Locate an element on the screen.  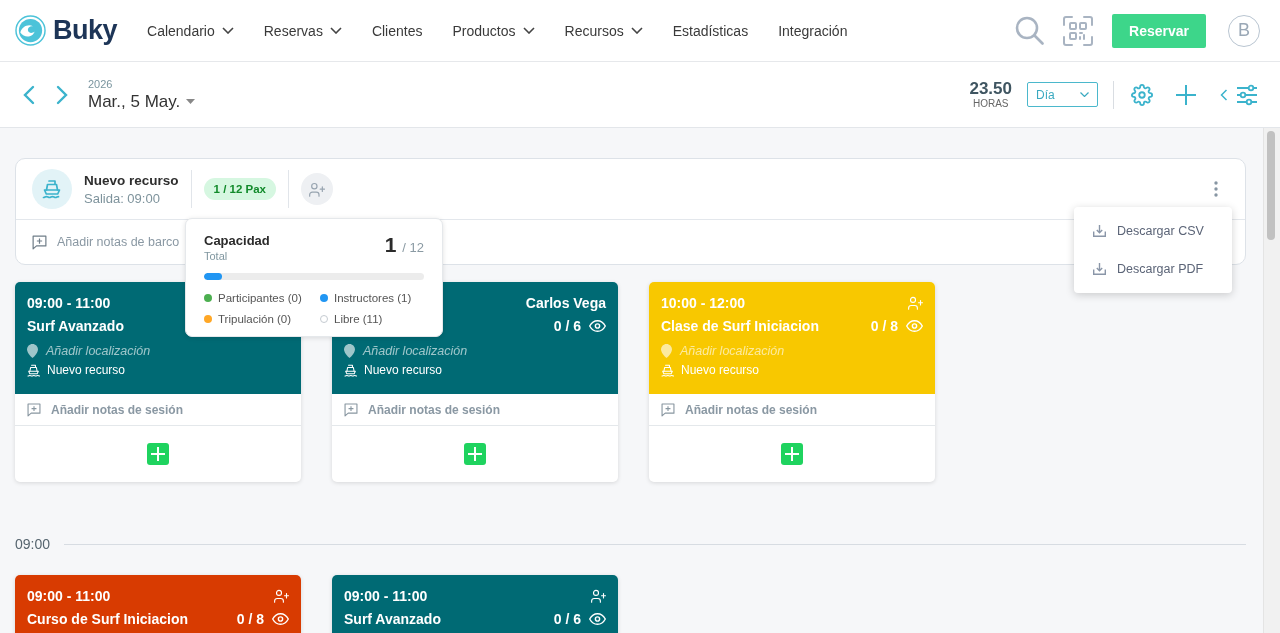
legend-label: Tripulación (0) is located at coordinates (255, 319).